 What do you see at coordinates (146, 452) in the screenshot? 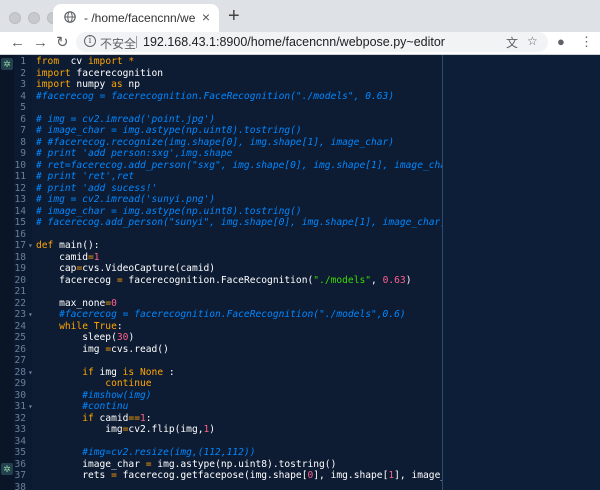
I see `code-text: #img=cv2.resize(img,(112,112))` at bounding box center [146, 452].